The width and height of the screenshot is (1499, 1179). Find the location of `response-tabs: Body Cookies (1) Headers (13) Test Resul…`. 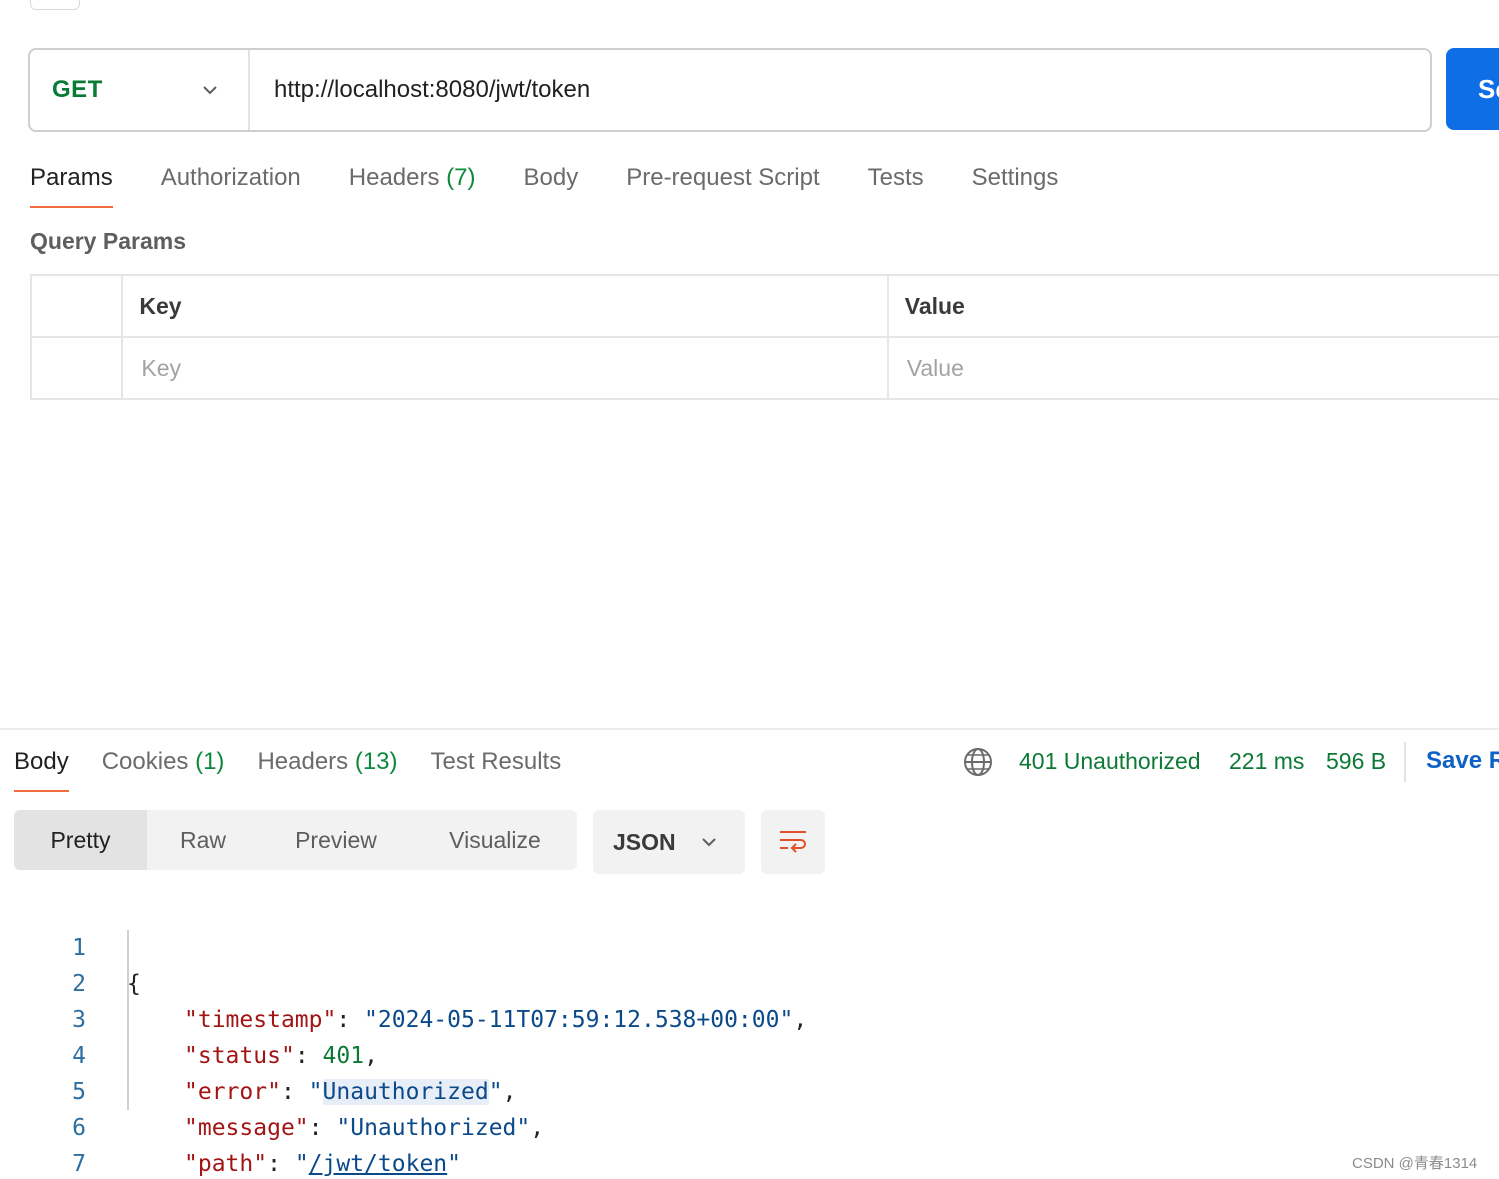

response-tabs: Body Cookies (1) Headers (13) Test Resul… is located at coordinates (304, 769).